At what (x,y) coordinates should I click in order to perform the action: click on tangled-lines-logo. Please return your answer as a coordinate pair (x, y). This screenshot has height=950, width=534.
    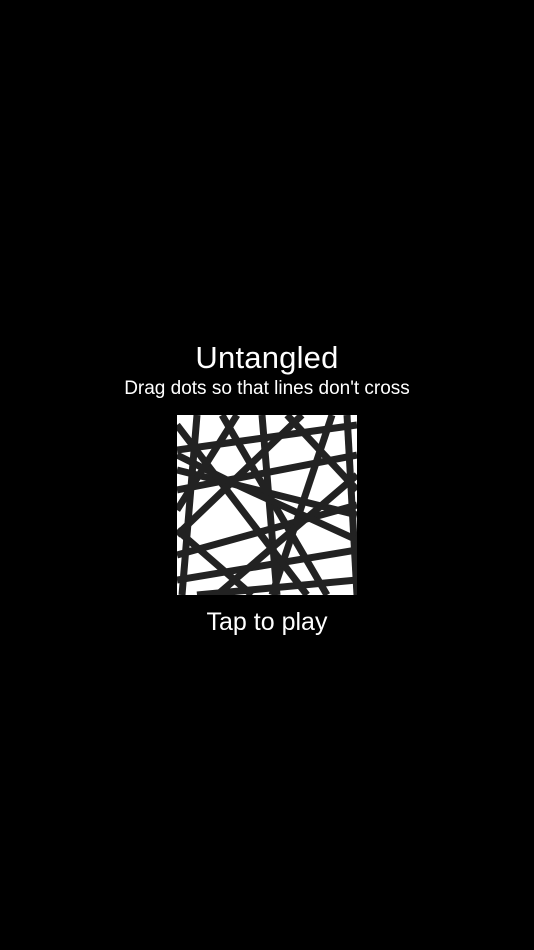
    Looking at the image, I should click on (267, 505).